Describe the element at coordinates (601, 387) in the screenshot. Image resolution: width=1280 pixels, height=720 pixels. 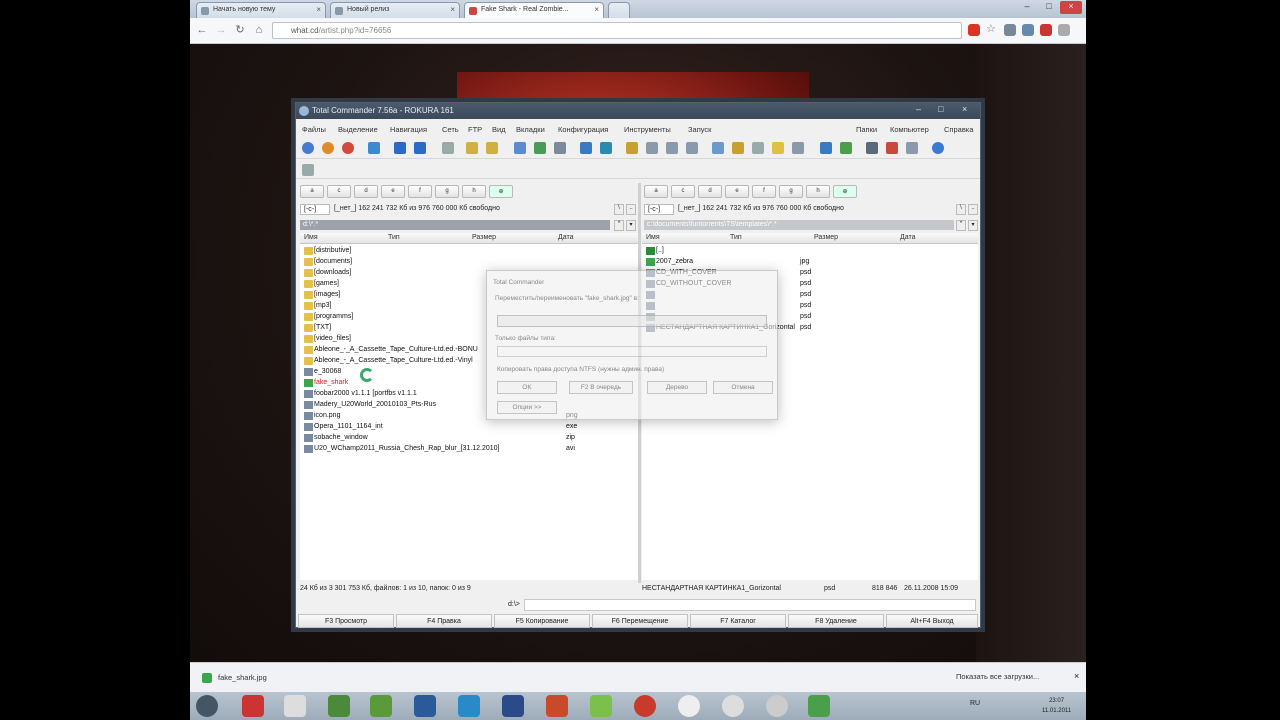
I see `dialog-queue-button: F2 В очередь` at that location.